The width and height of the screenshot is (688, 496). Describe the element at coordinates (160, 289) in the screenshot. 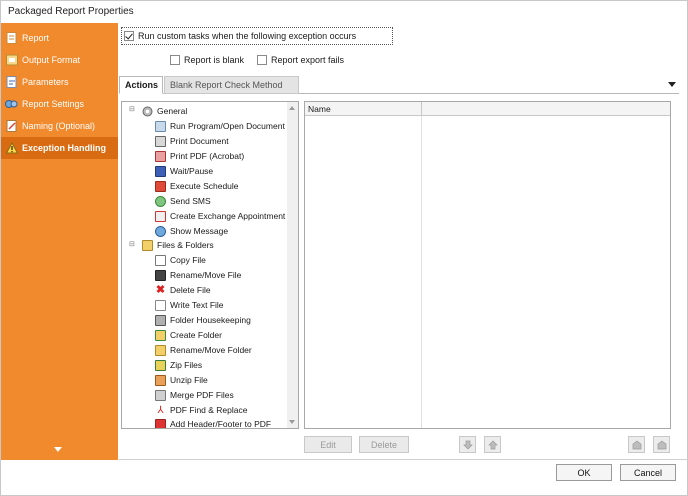

I see `delete-icon: ✖` at that location.